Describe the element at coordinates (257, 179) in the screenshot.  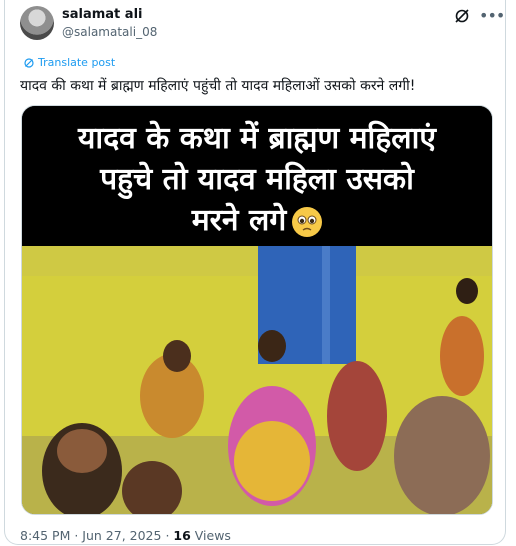
I see `caption-line-2: पहुचे तो यादव महिला उसको` at that location.